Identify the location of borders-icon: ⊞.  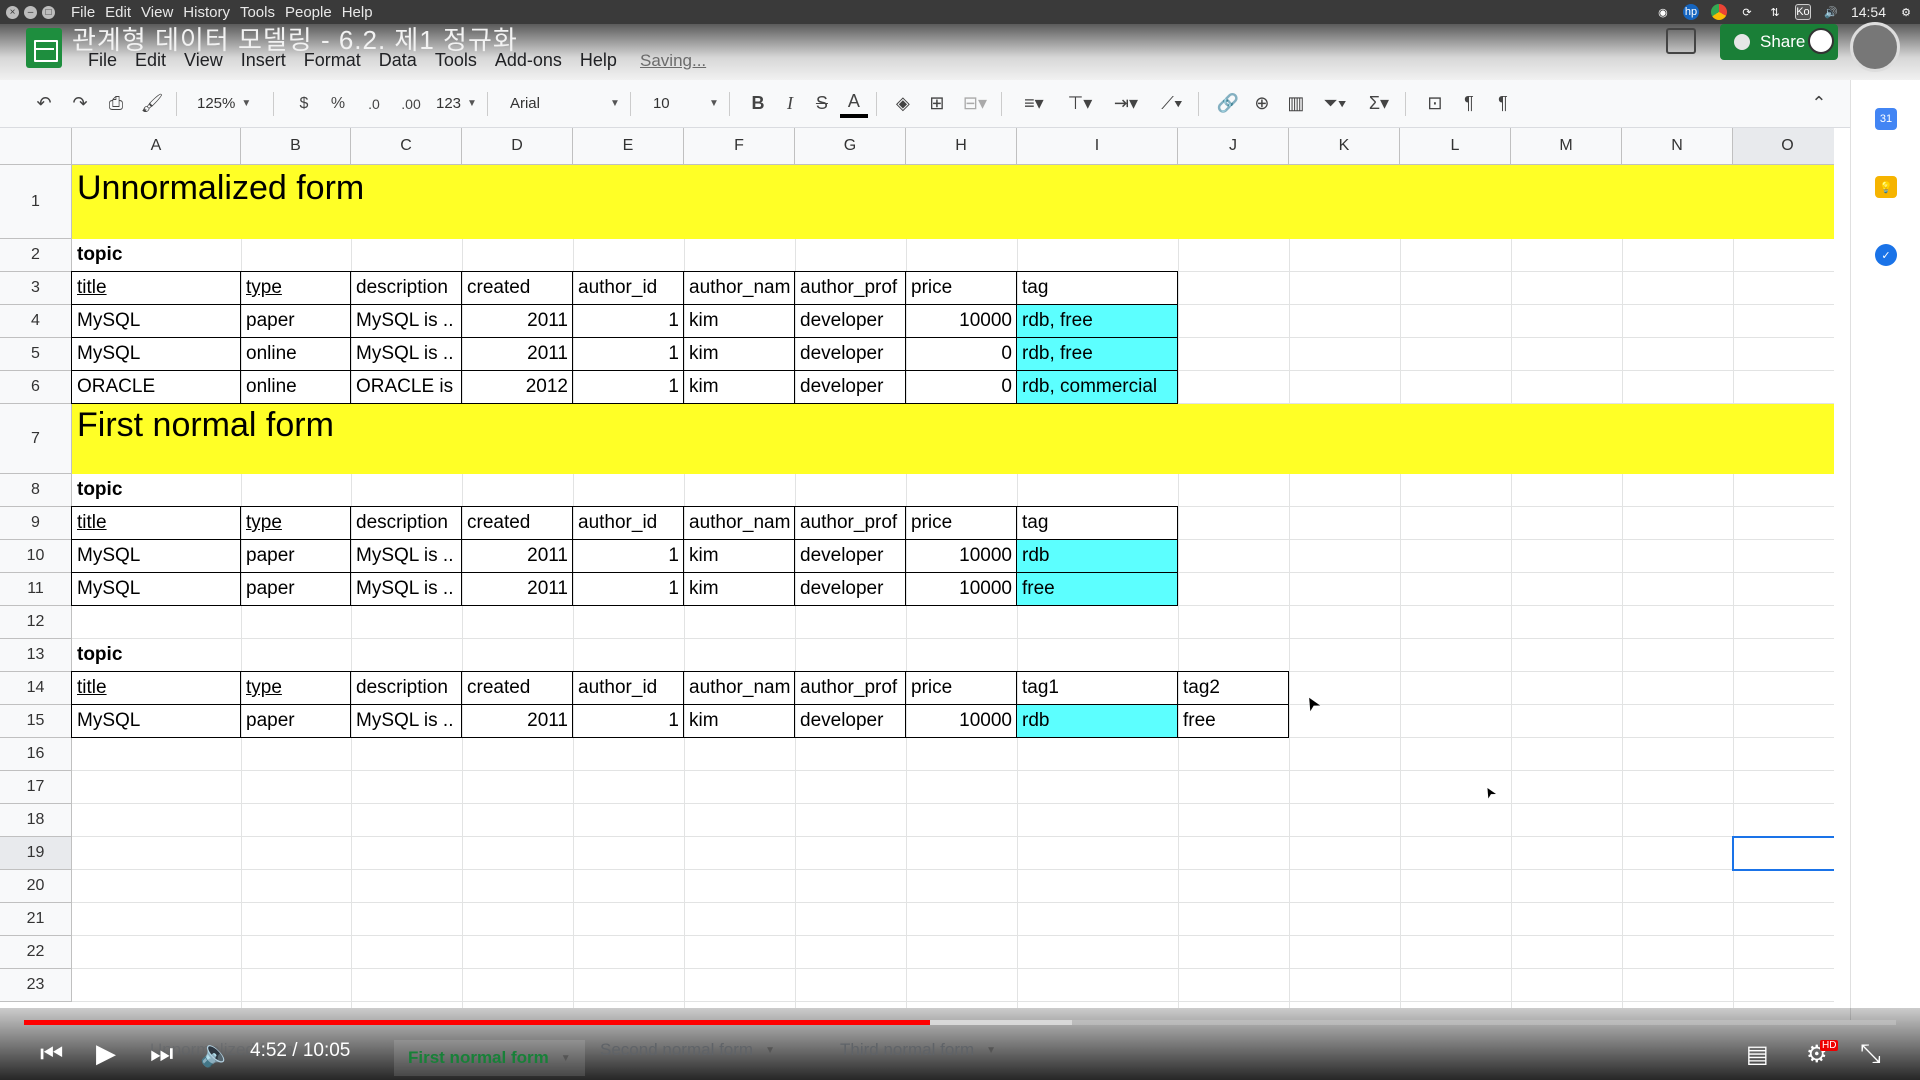
(937, 104).